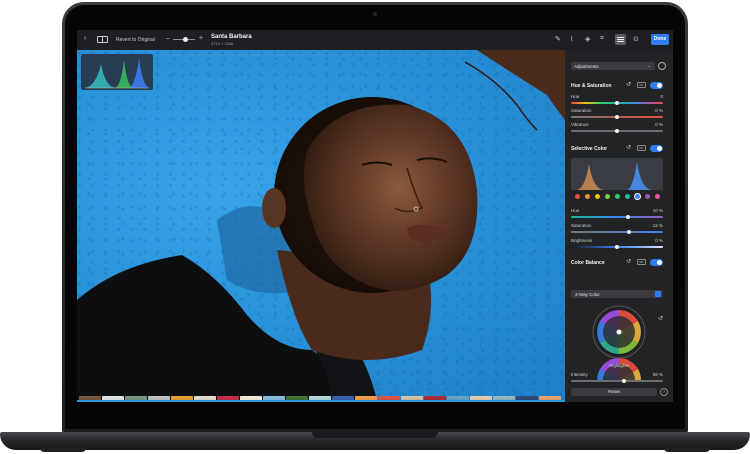 The image size is (750, 454). I want to click on crop-icon: ⌗, so click(602, 39).